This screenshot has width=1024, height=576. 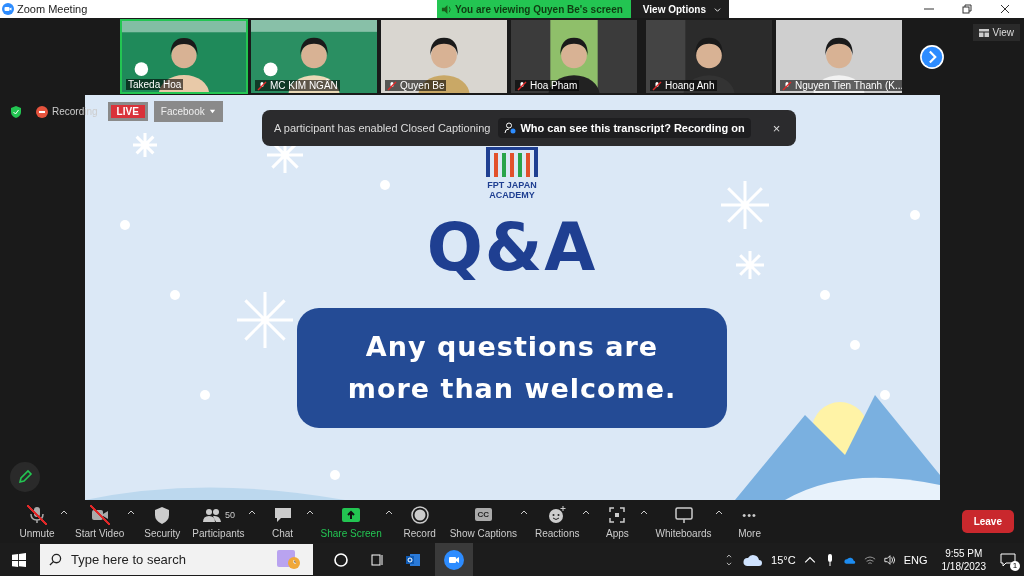 What do you see at coordinates (37, 514) in the screenshot?
I see `microphone-icon` at bounding box center [37, 514].